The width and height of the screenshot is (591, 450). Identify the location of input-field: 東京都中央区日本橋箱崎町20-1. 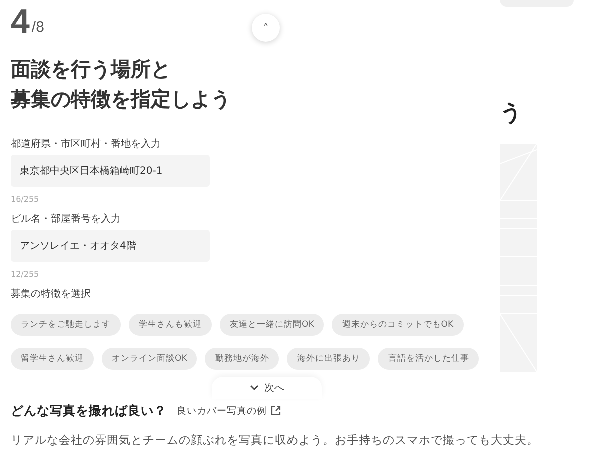
(110, 171).